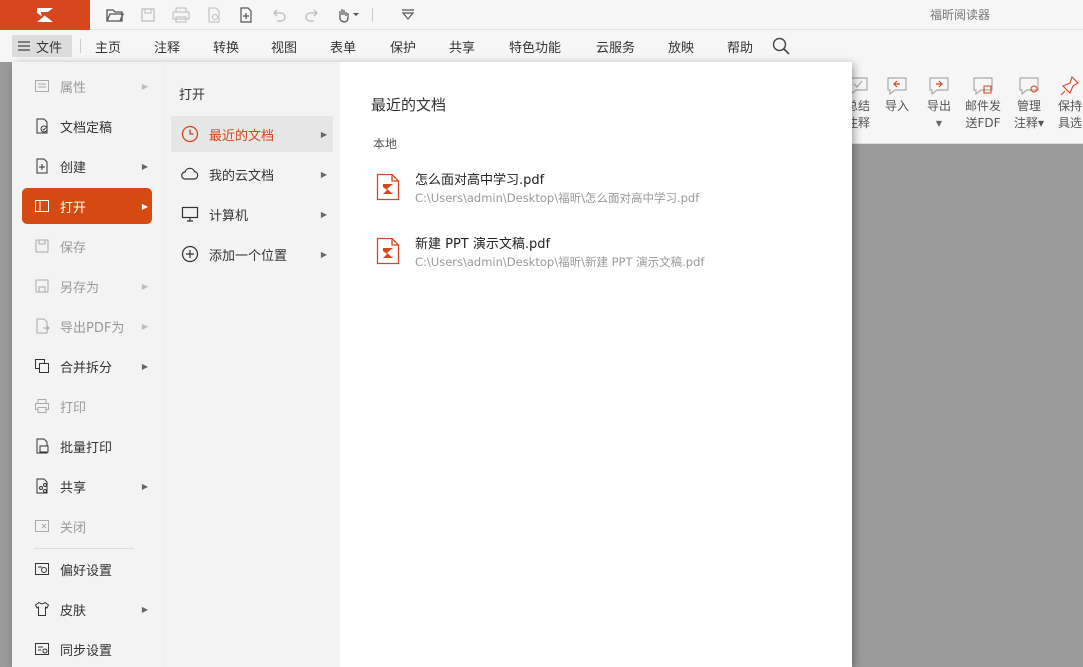  Describe the element at coordinates (248, 256) in the screenshot. I see `open-item-label: 添加一个位置` at that location.